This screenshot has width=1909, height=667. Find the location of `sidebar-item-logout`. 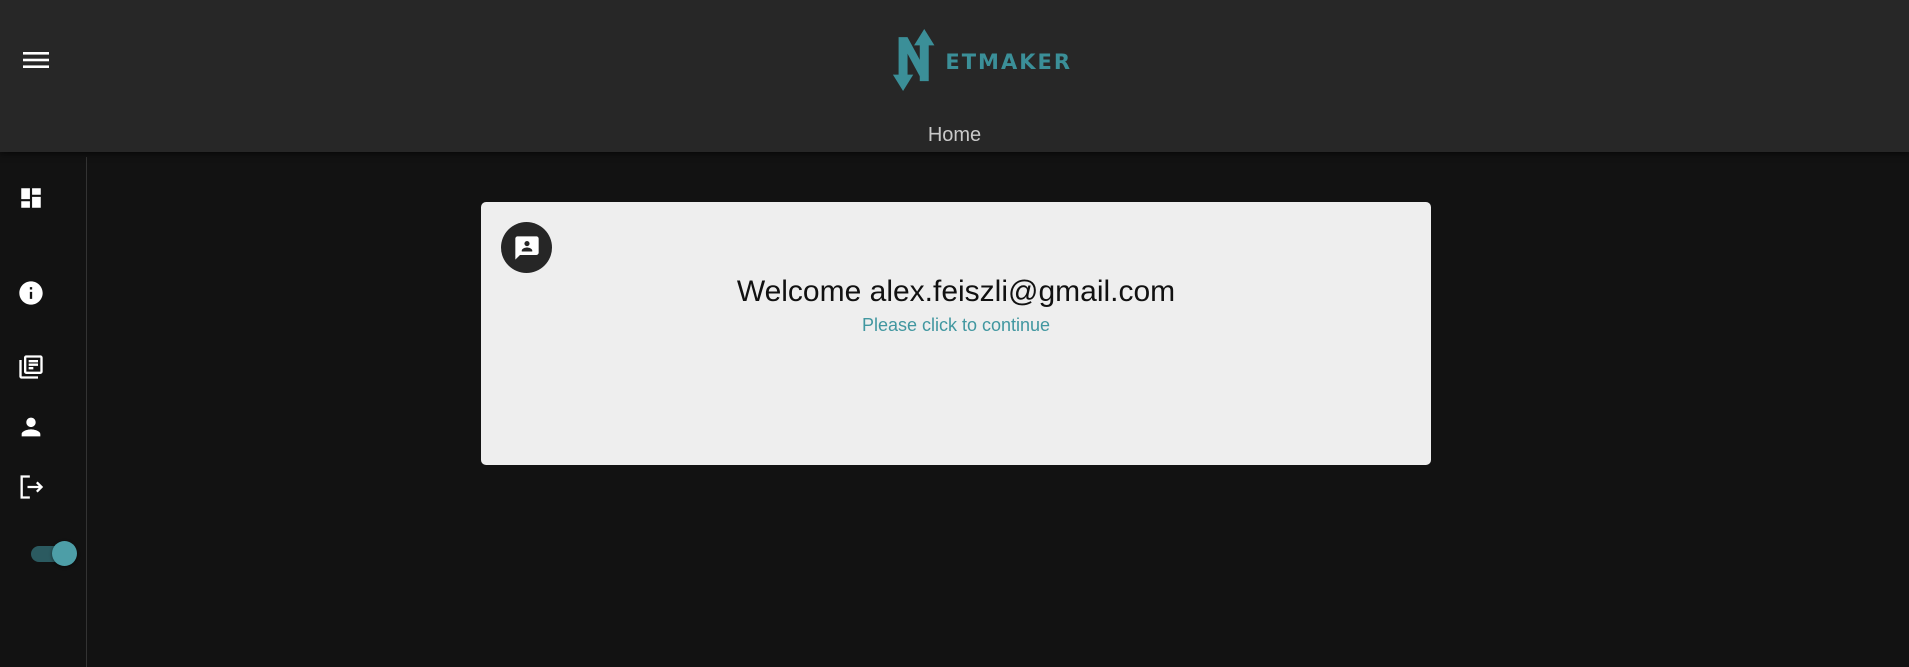

sidebar-item-logout is located at coordinates (31, 487).